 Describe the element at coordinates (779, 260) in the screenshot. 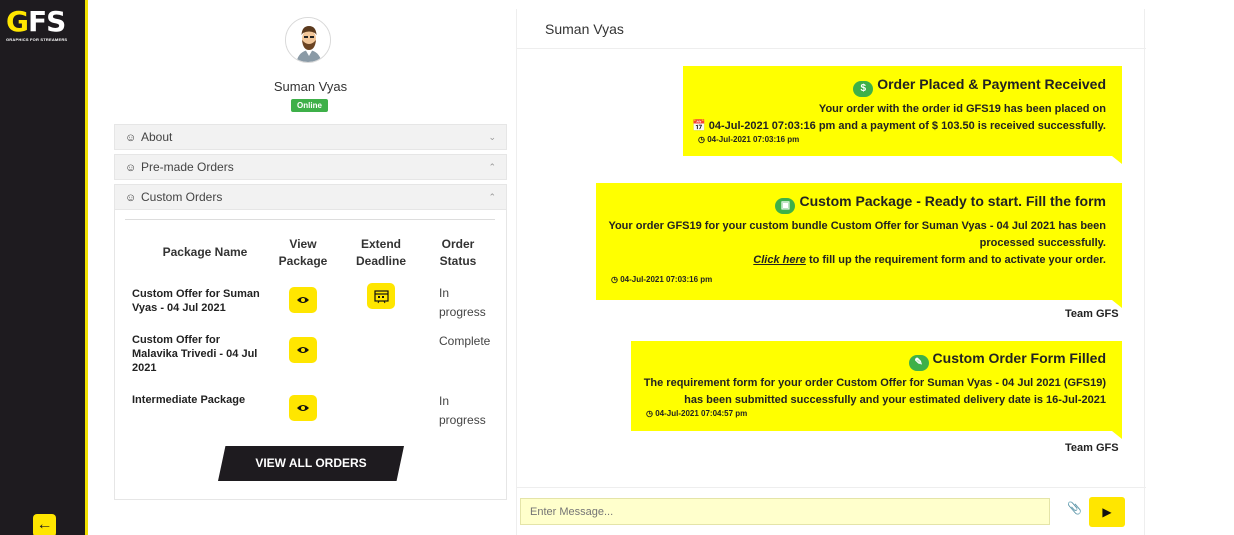

I see `click-here-link: Click here` at that location.